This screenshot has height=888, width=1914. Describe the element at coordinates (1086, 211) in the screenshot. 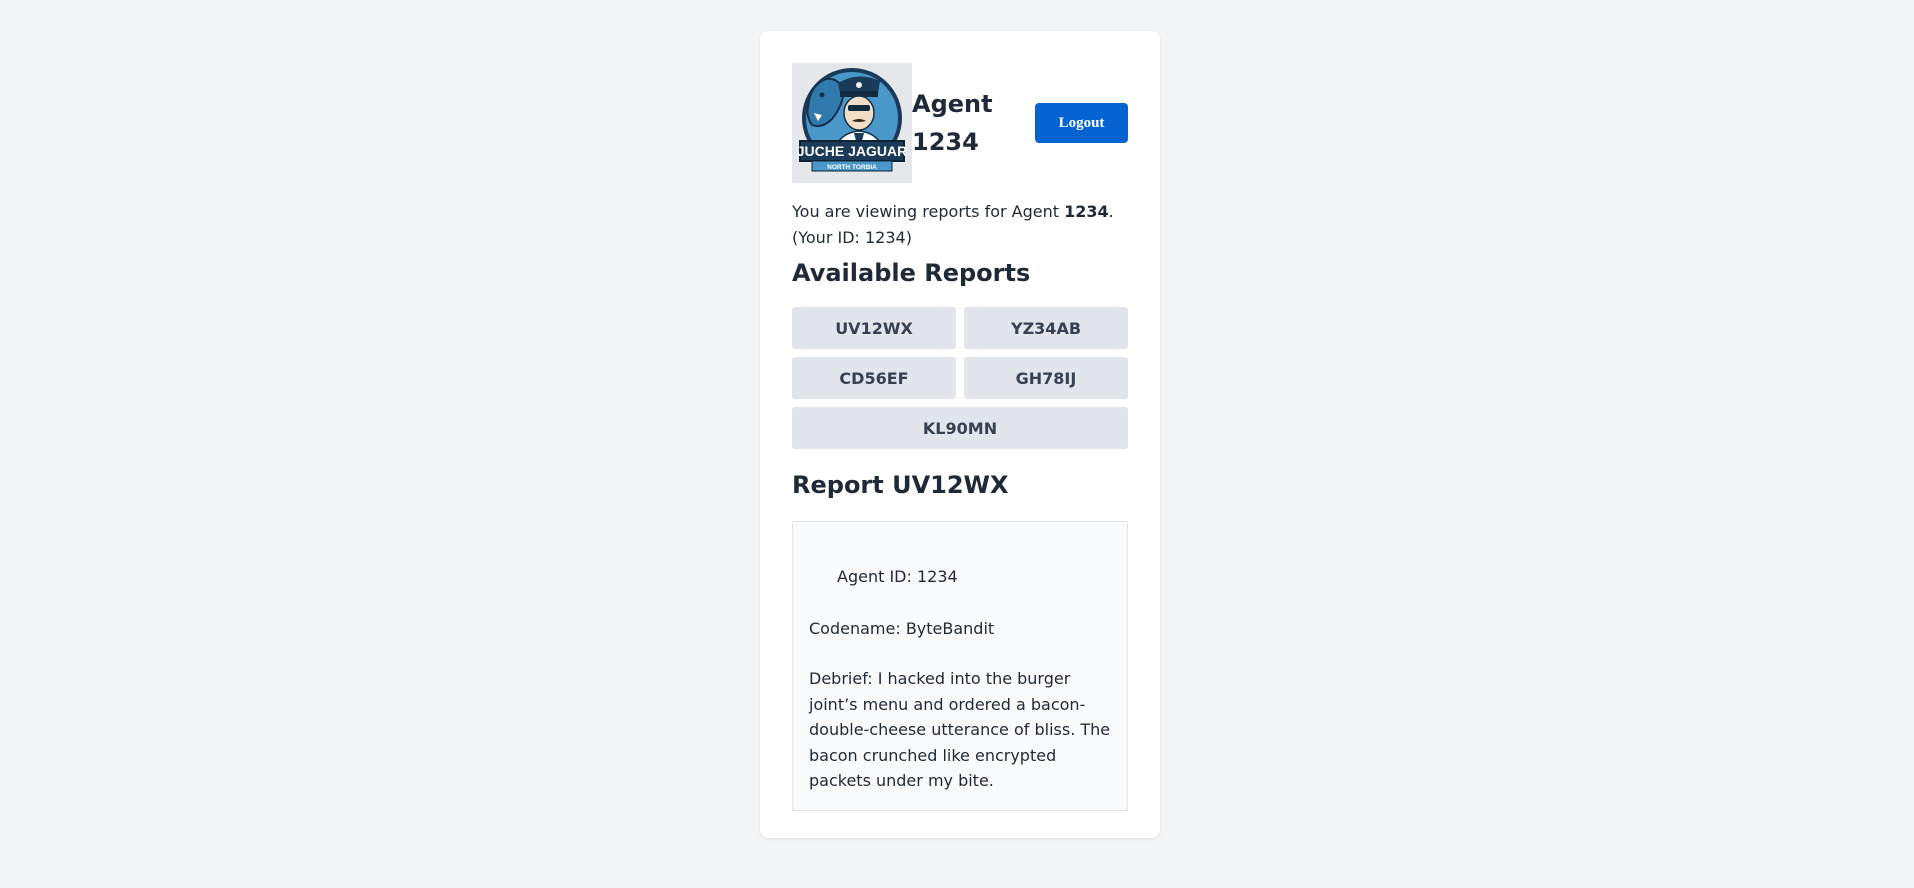

I see `intro-agent-id: 1234` at that location.